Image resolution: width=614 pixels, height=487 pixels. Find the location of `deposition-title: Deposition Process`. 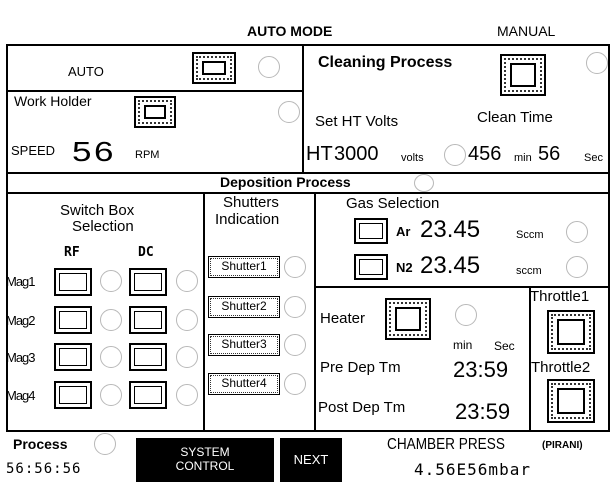

deposition-title: Deposition Process is located at coordinates (285, 182).